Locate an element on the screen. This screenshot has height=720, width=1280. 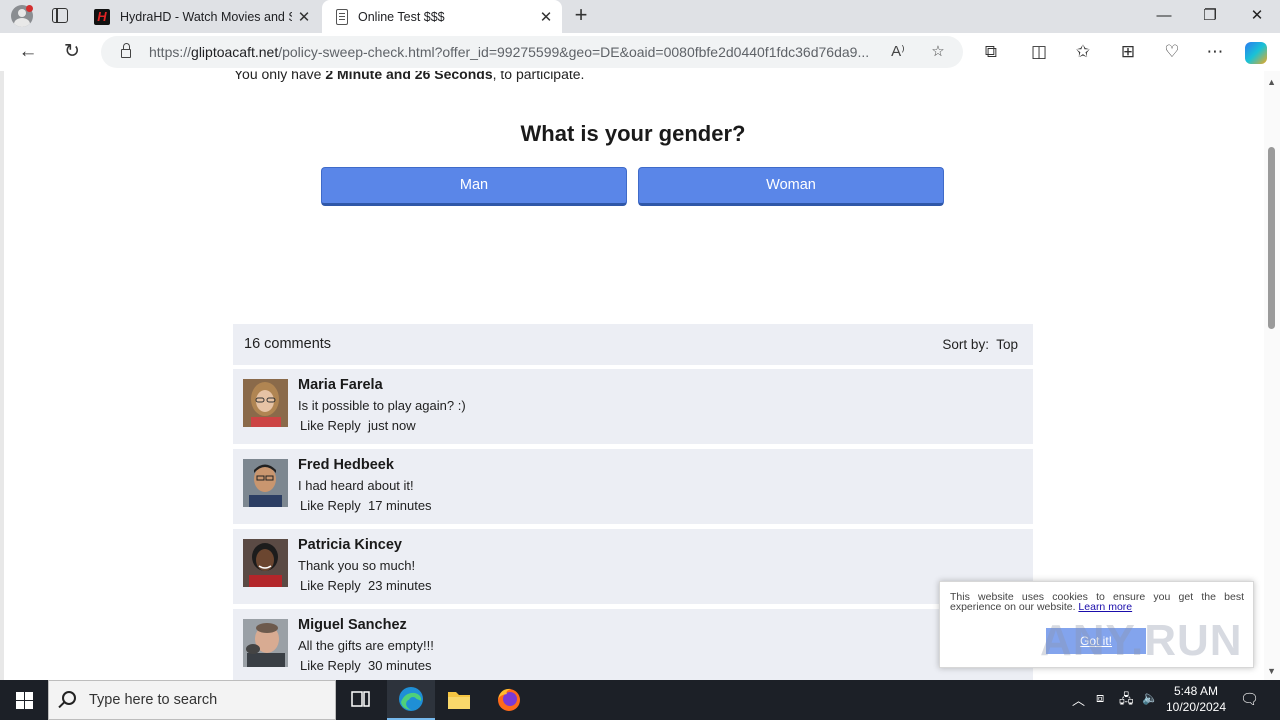
sort-label: Sort by: is located at coordinates (965, 344).